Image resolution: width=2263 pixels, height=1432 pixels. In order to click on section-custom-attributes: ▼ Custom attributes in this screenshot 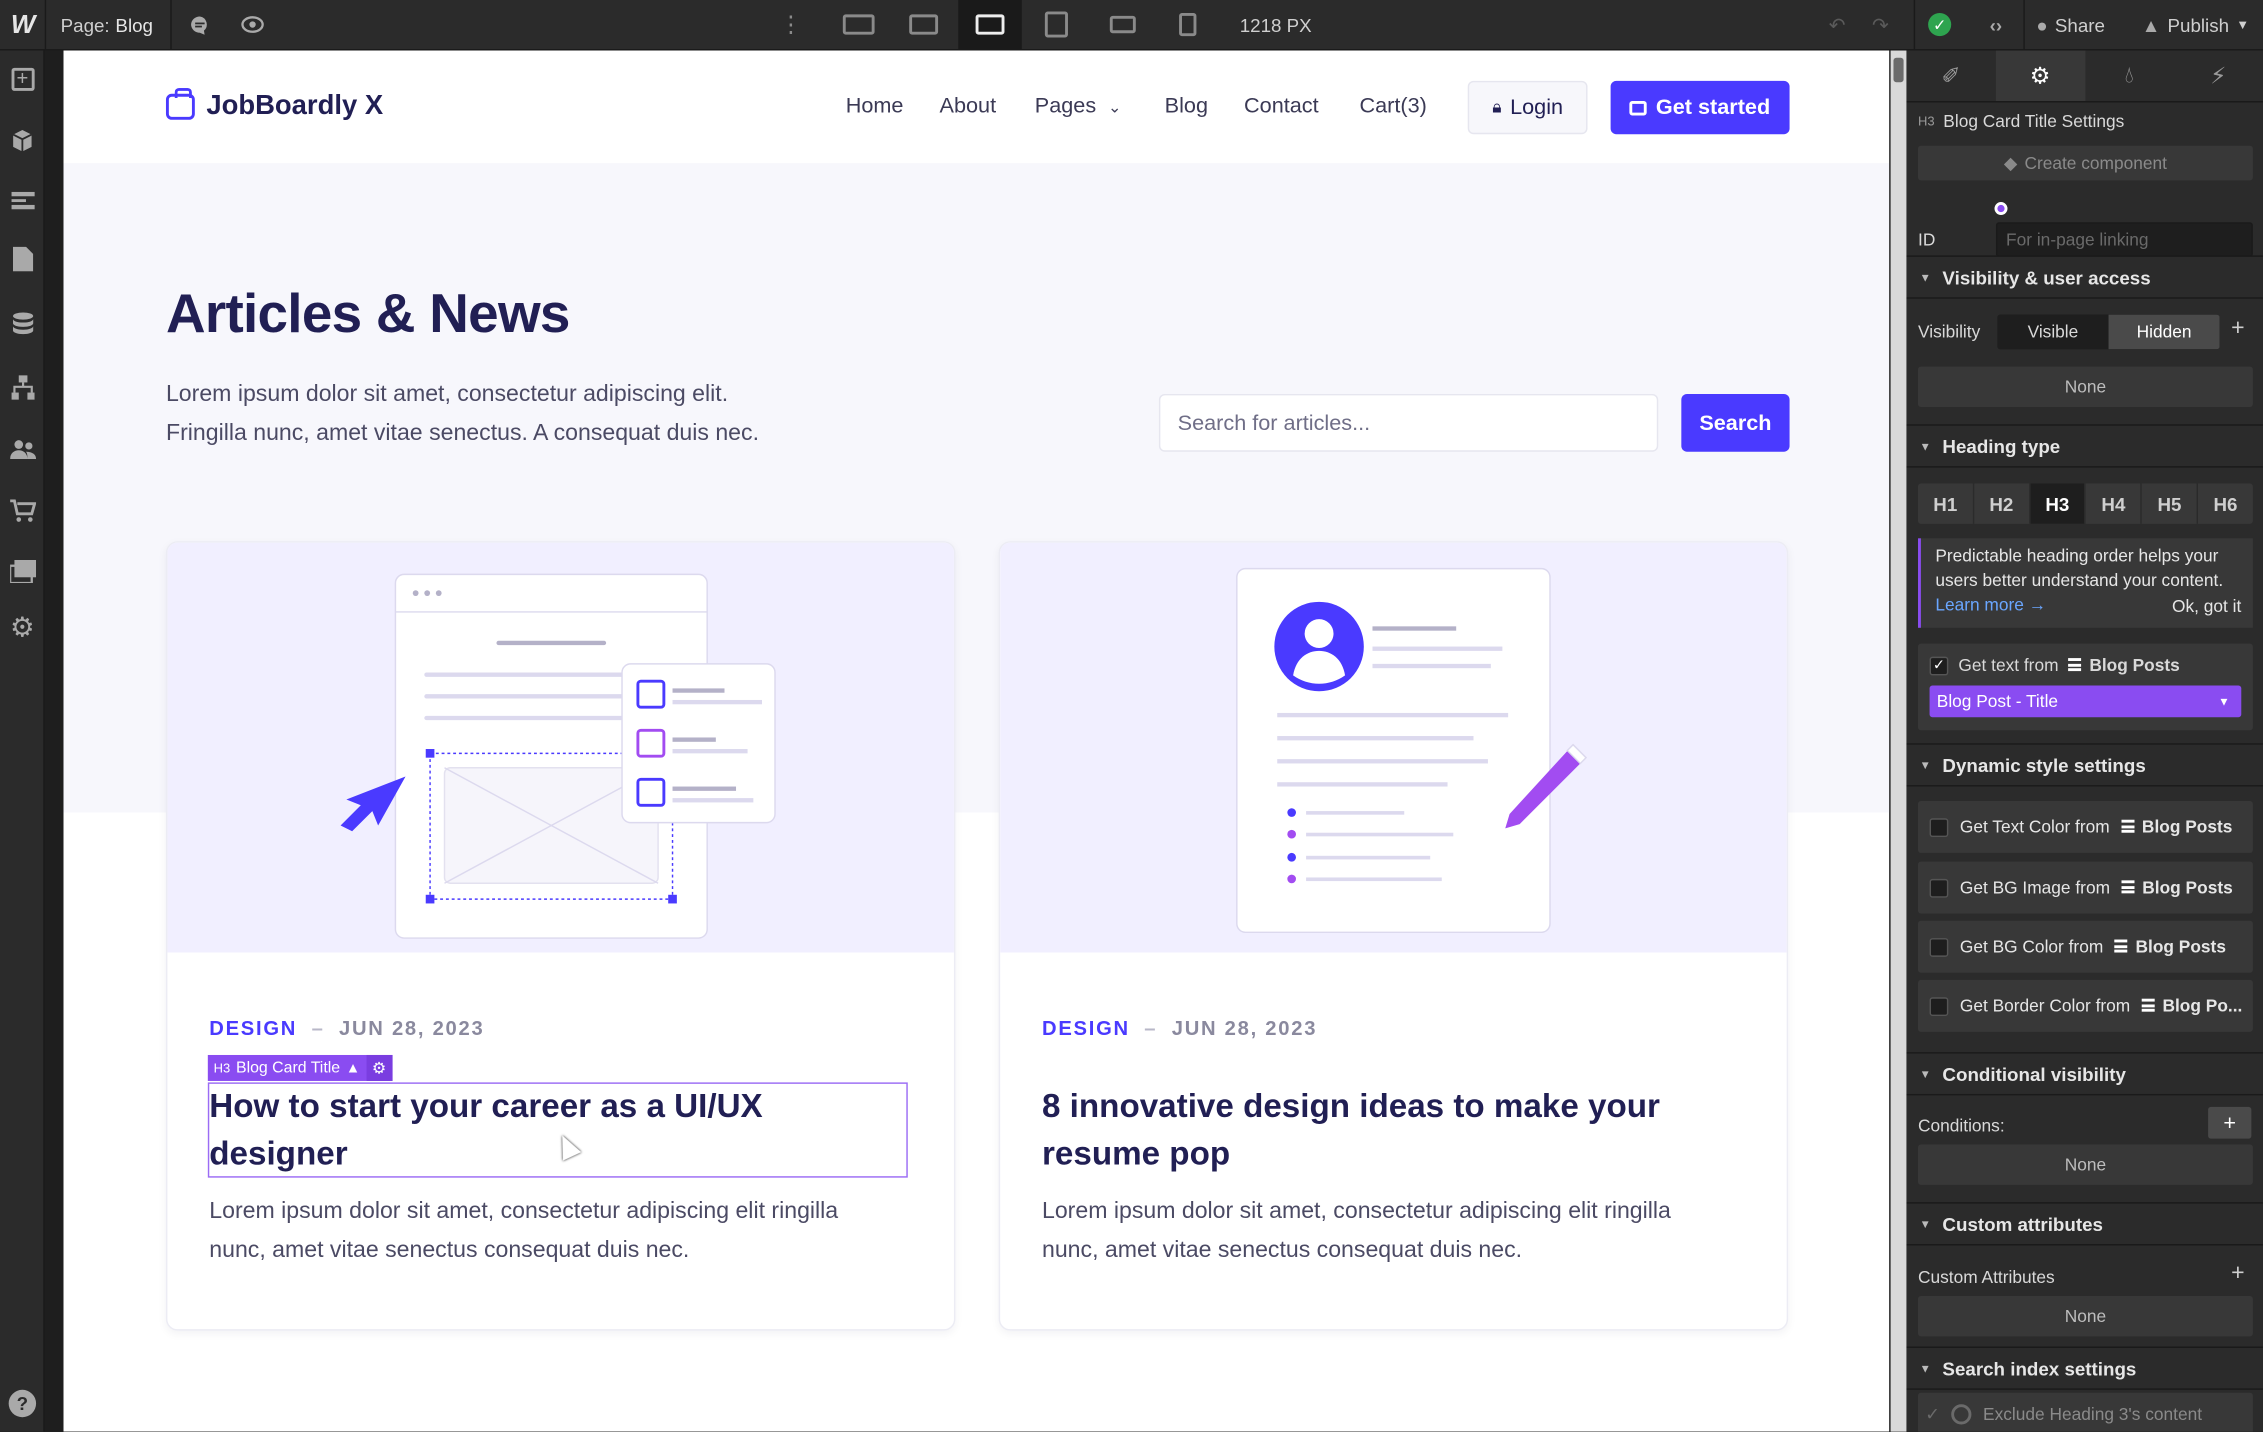, I will do `click(2084, 1224)`.